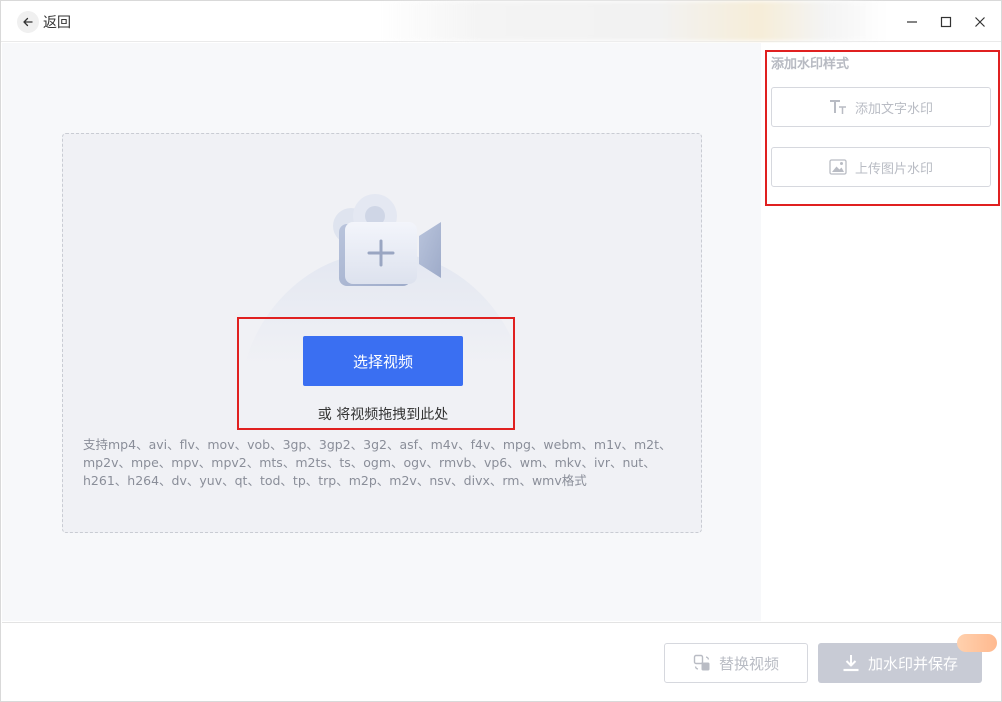  Describe the element at coordinates (912, 22) in the screenshot. I see `minimize-button` at that location.